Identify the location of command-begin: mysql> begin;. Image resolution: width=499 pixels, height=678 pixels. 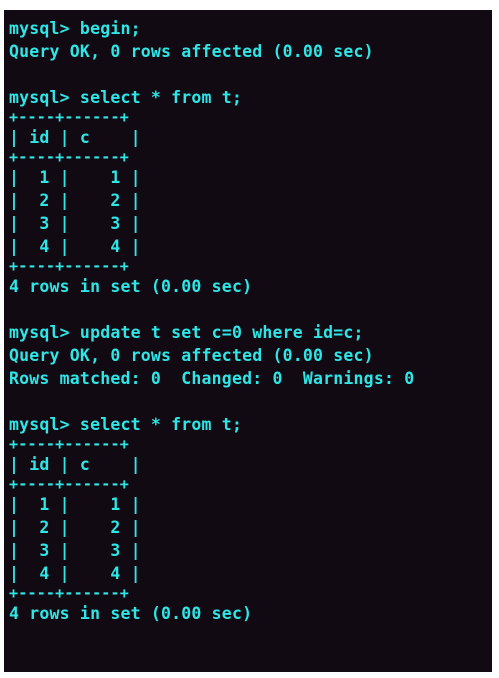
(75, 28).